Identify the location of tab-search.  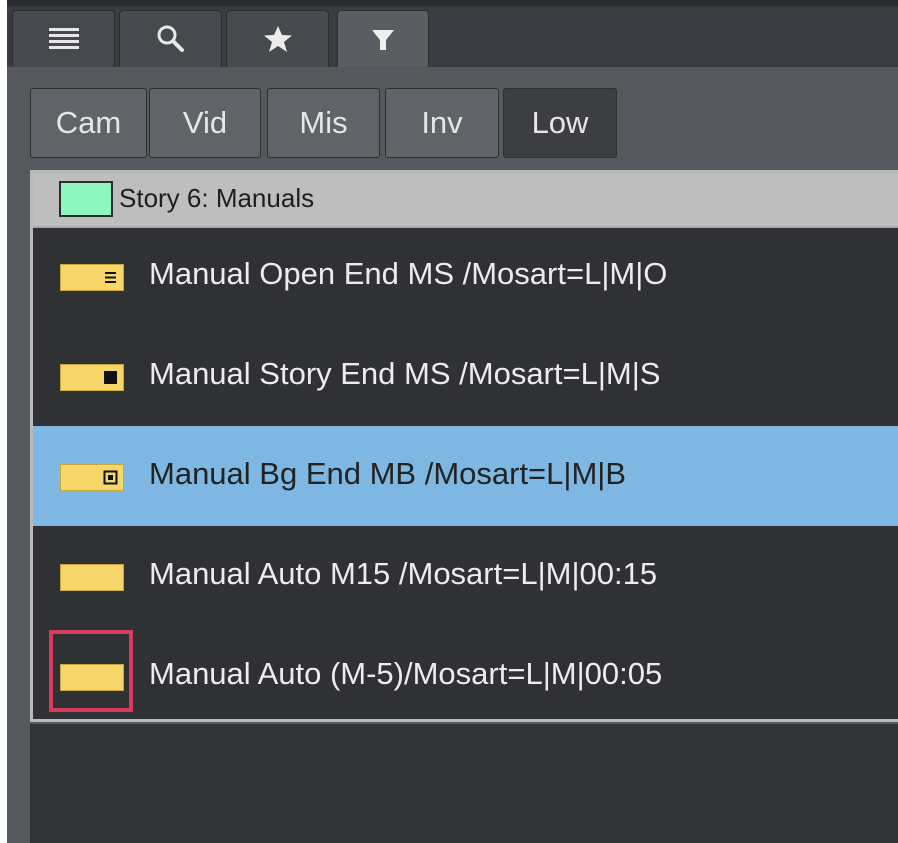
(170, 38).